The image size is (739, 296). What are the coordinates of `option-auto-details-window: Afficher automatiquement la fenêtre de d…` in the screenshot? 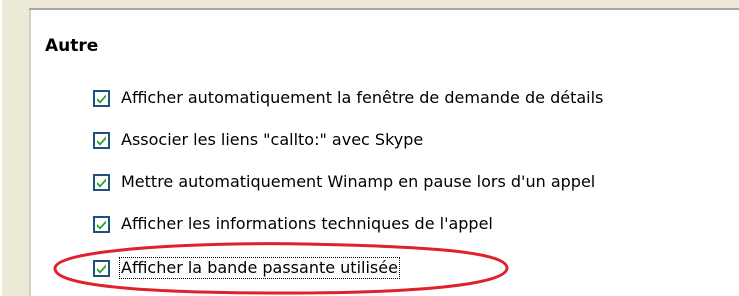 It's located at (348, 98).